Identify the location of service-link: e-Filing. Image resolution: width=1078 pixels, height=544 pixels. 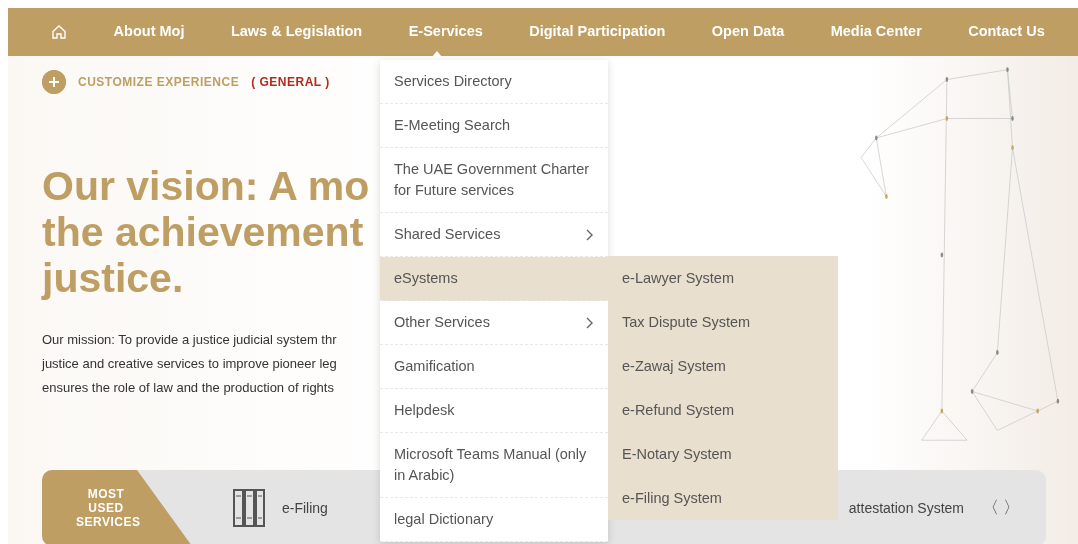
(305, 508).